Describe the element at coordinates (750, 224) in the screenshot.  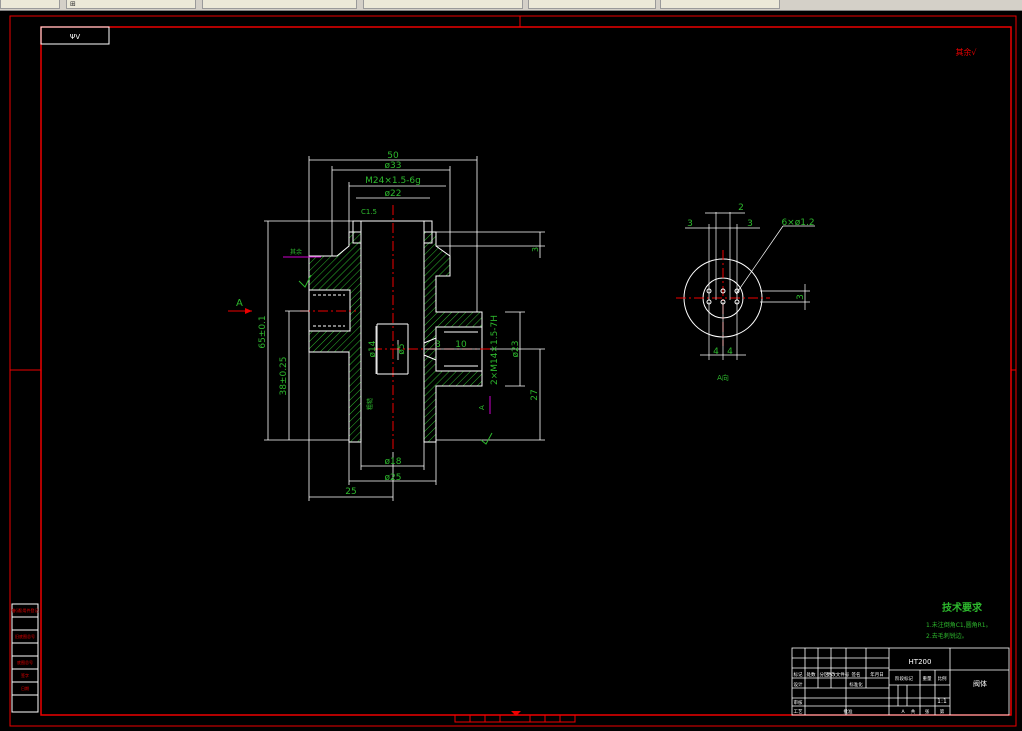
I see `aux-dim-3-right: 3` at that location.